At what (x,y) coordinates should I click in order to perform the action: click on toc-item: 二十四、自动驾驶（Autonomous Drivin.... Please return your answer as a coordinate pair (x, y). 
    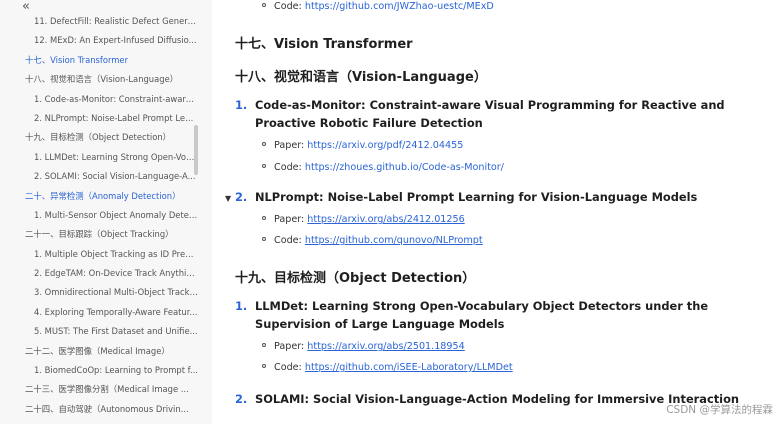
    Looking at the image, I should click on (110, 409).